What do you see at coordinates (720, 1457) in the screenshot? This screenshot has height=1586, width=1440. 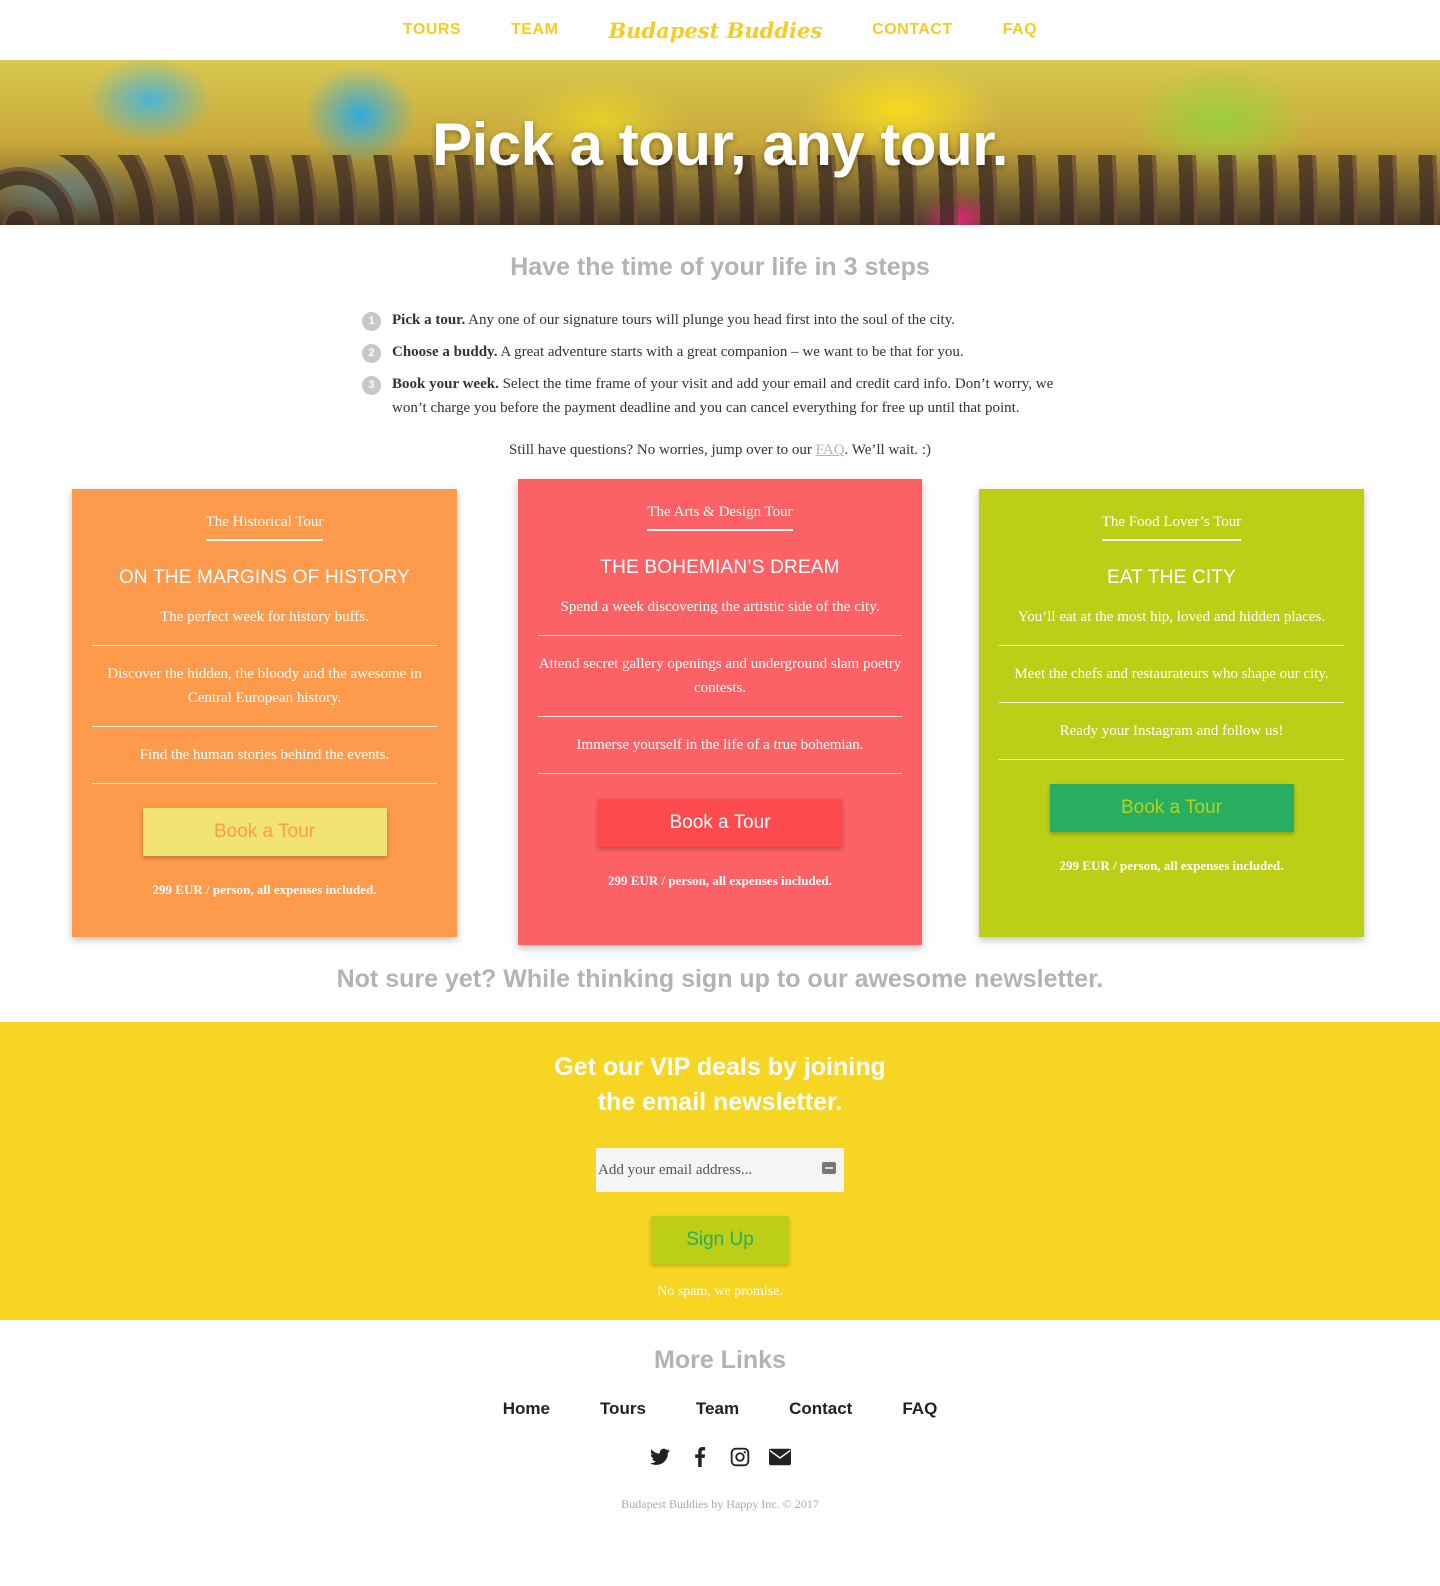 I see `social-links` at bounding box center [720, 1457].